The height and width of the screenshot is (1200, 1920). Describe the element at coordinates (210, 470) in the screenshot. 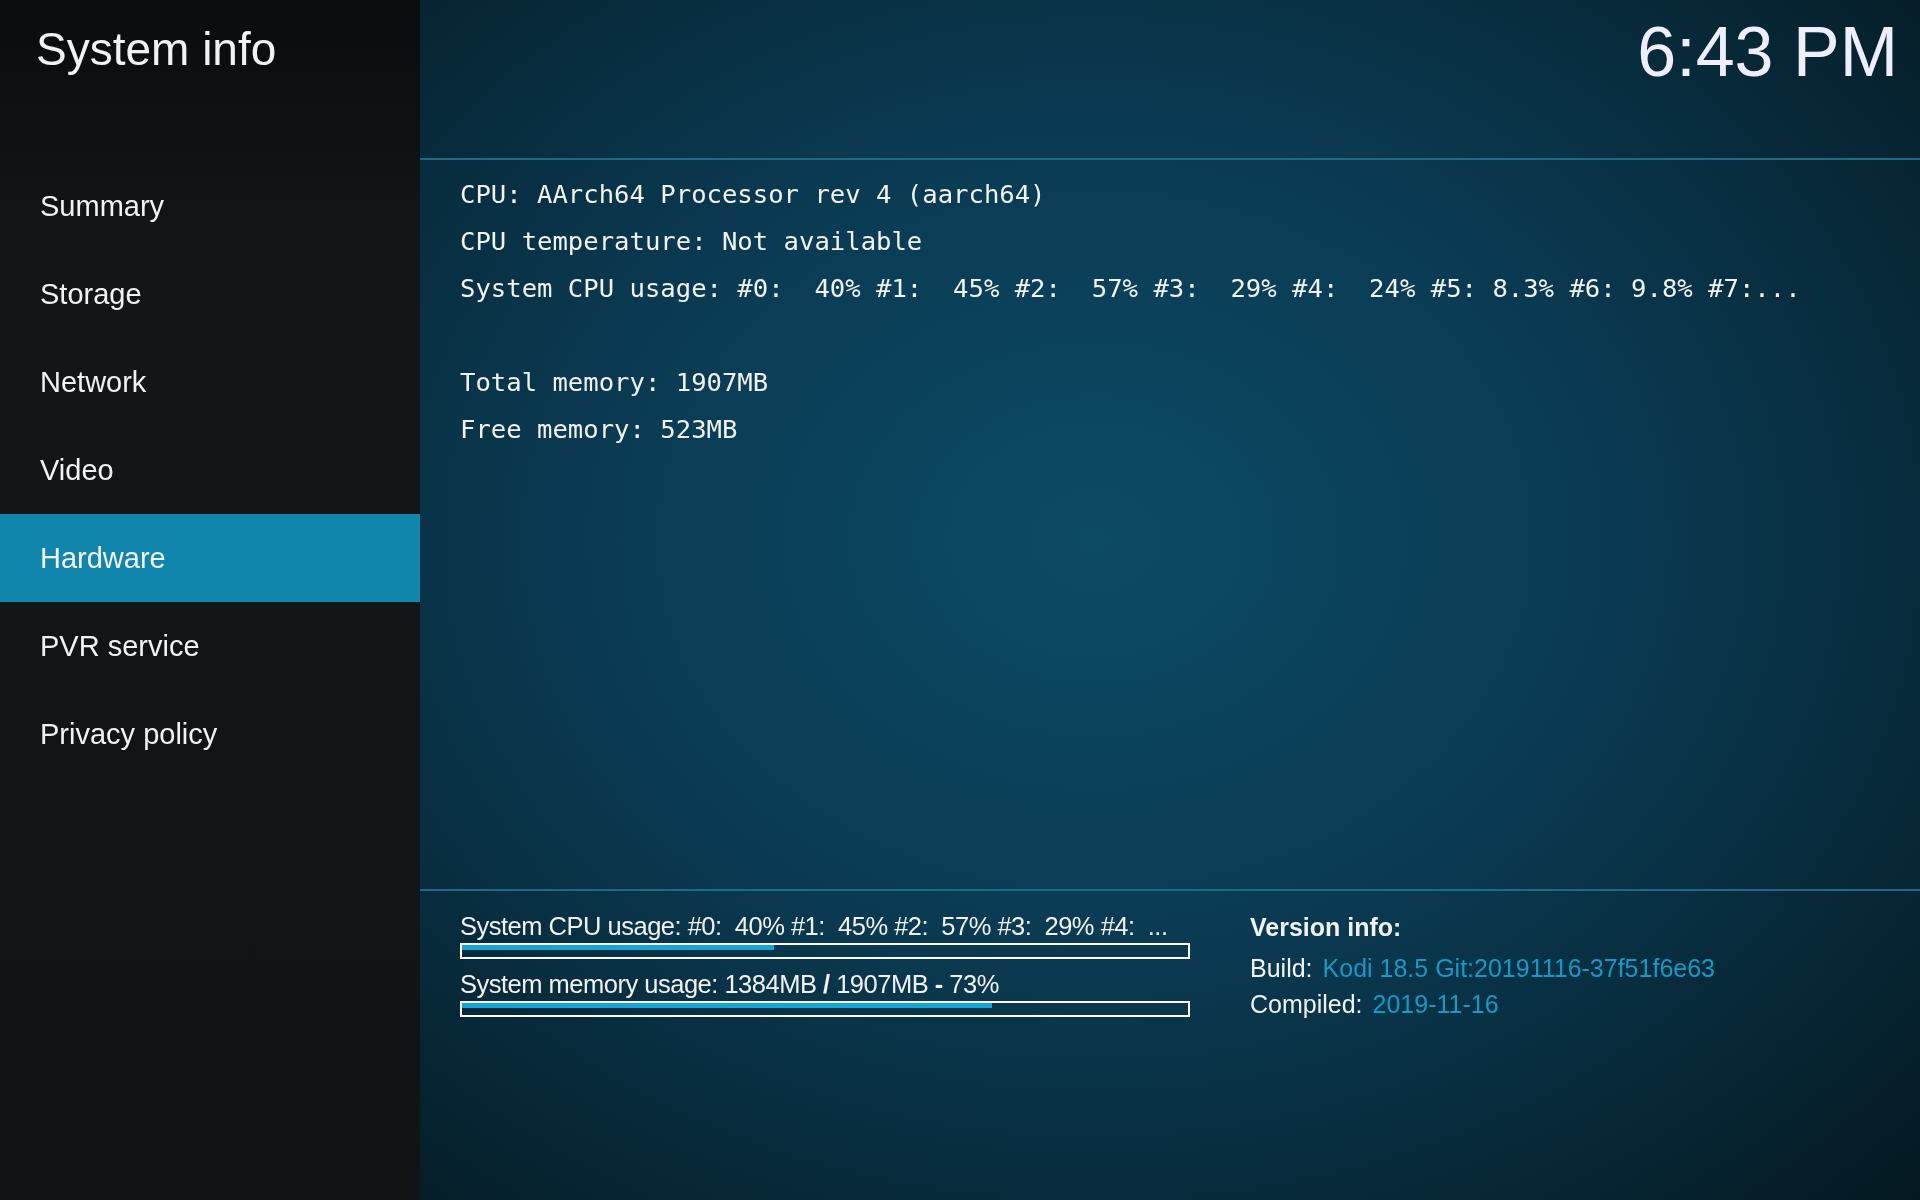

I see `sidebar-item: Video` at that location.